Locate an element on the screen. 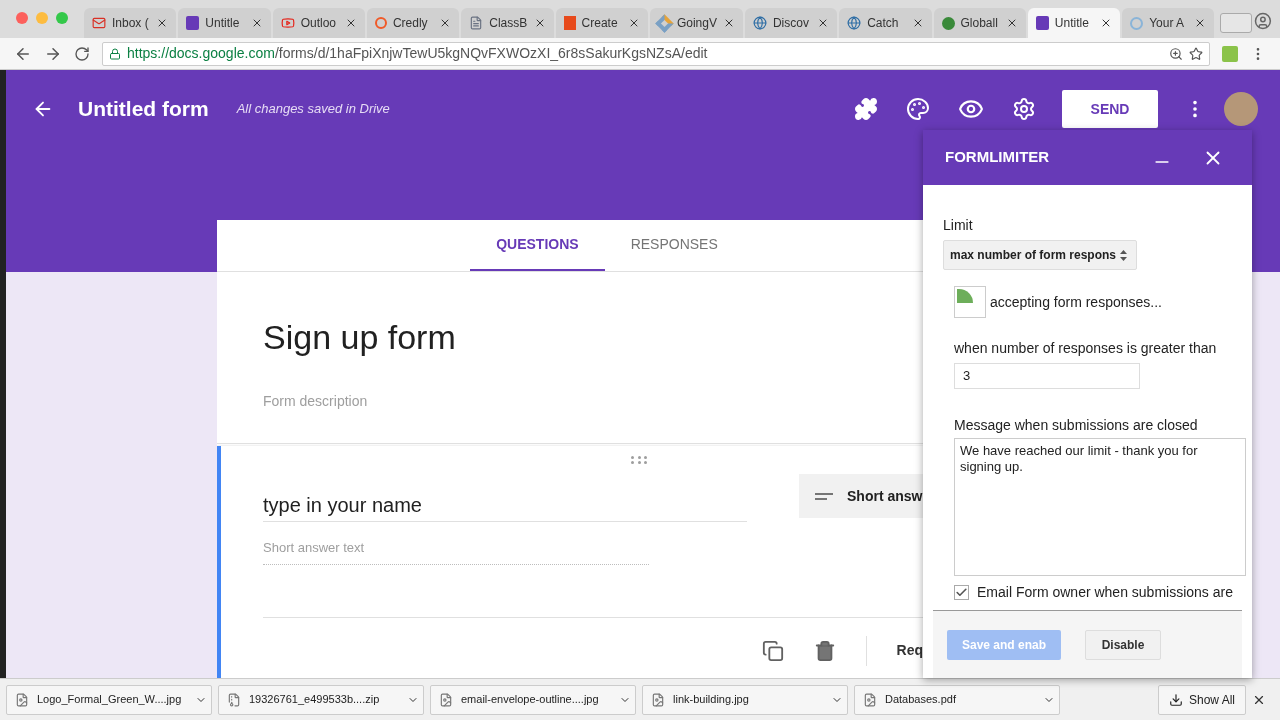 The height and width of the screenshot is (720, 1280). bookmark-star-icon is located at coordinates (1196, 53).